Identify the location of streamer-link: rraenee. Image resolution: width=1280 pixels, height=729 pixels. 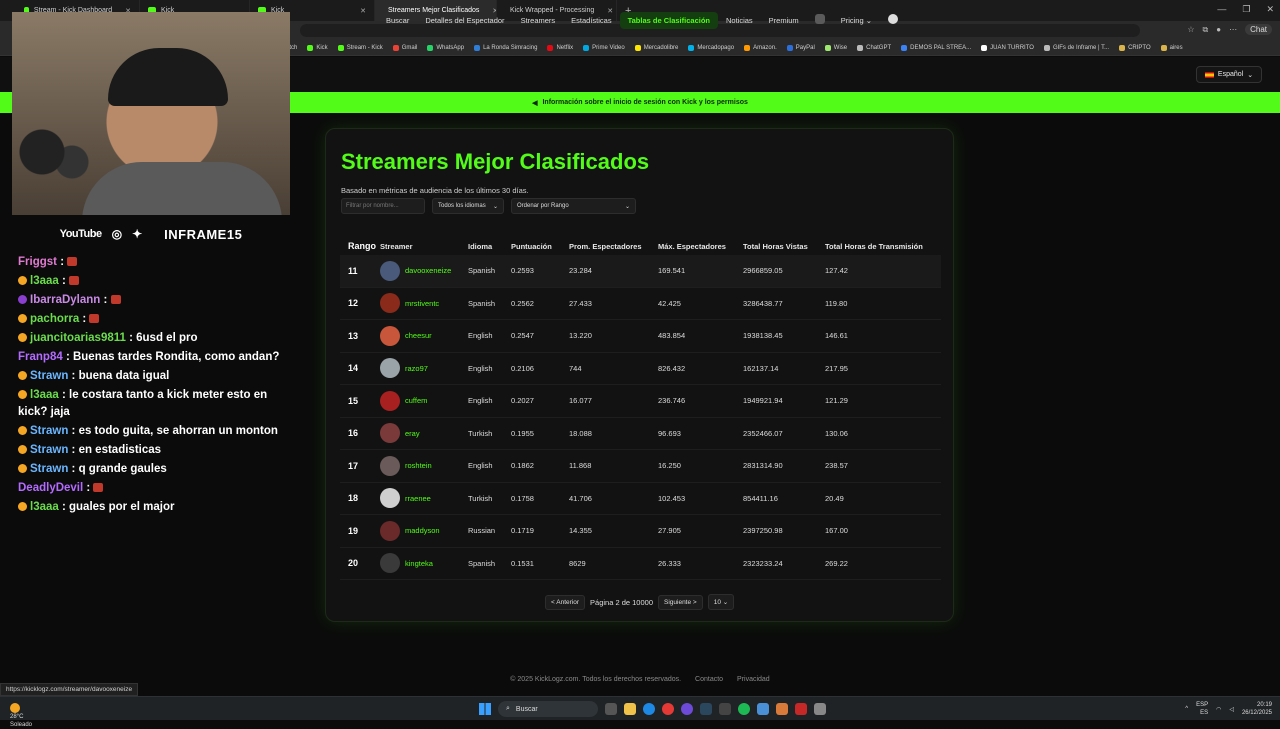
(418, 498).